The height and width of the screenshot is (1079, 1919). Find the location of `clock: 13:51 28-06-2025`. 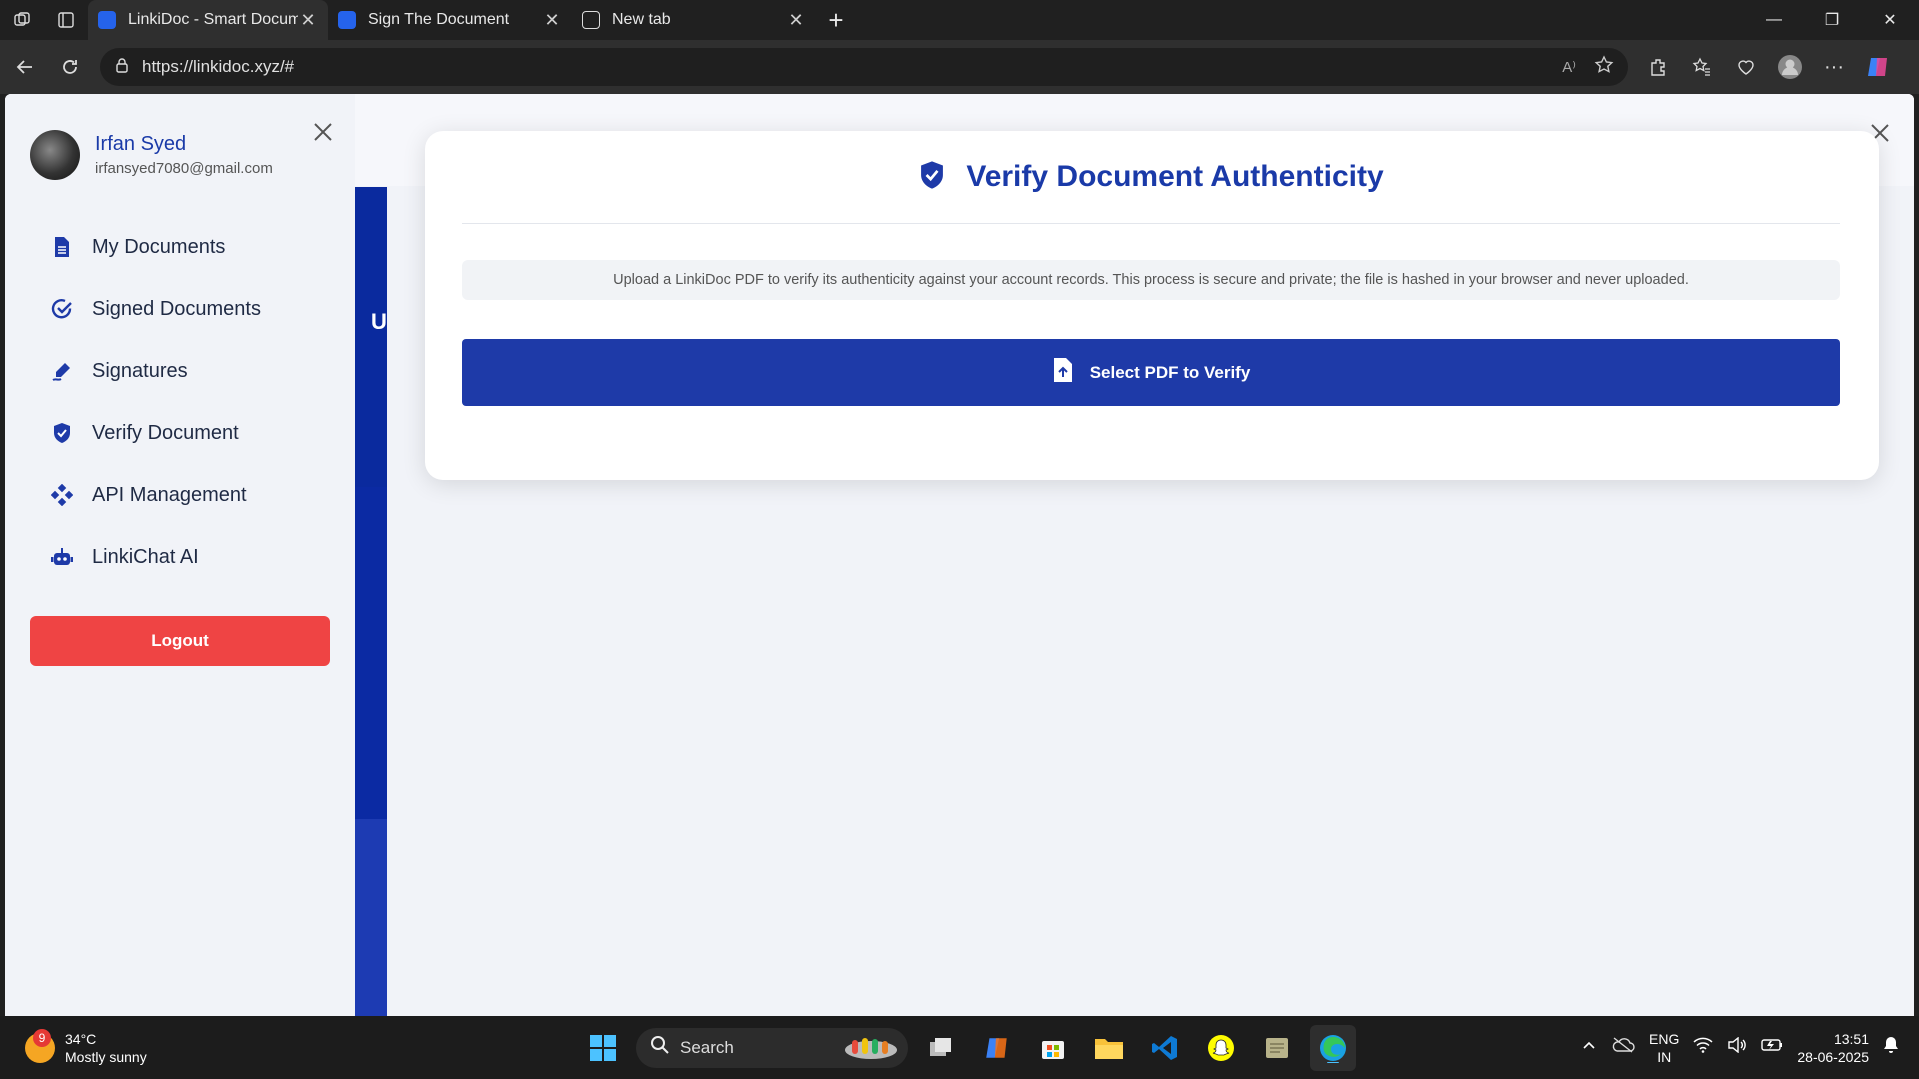

clock: 13:51 28-06-2025 is located at coordinates (1833, 1048).